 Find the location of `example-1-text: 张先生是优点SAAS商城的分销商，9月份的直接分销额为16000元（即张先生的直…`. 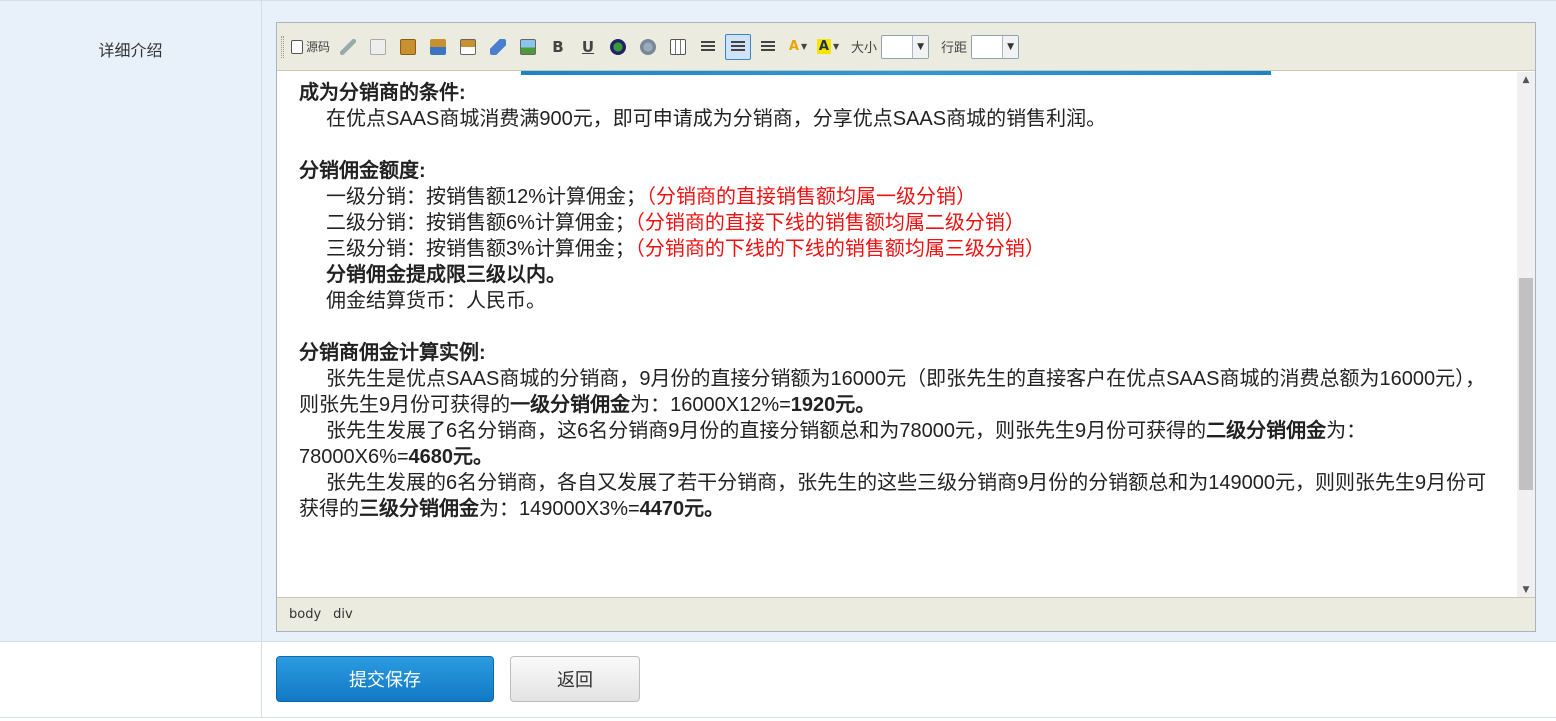

example-1-text: 张先生是优点SAAS商城的分销商，9月份的直接分销额为16000元（即张先生的直… is located at coordinates (892, 392).